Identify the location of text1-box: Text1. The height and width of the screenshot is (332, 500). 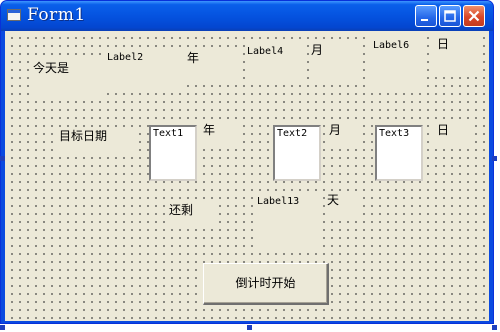
(173, 153).